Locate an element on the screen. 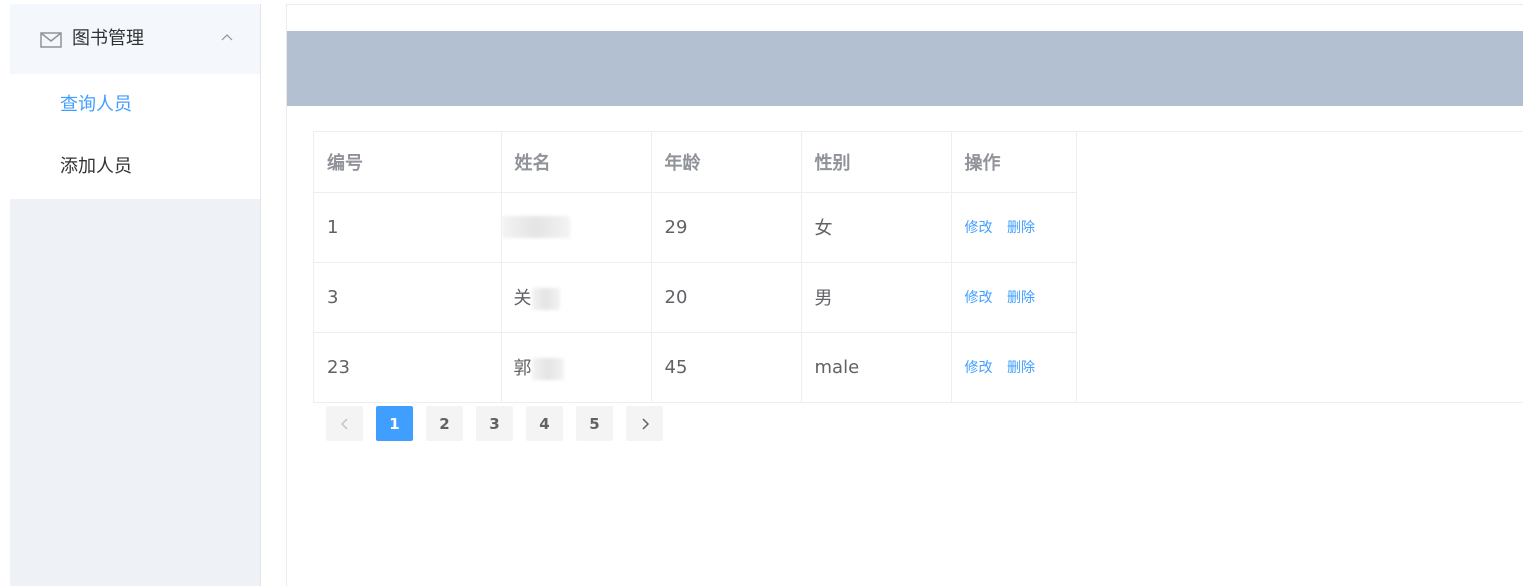  cell-age: 29 is located at coordinates (726, 227).